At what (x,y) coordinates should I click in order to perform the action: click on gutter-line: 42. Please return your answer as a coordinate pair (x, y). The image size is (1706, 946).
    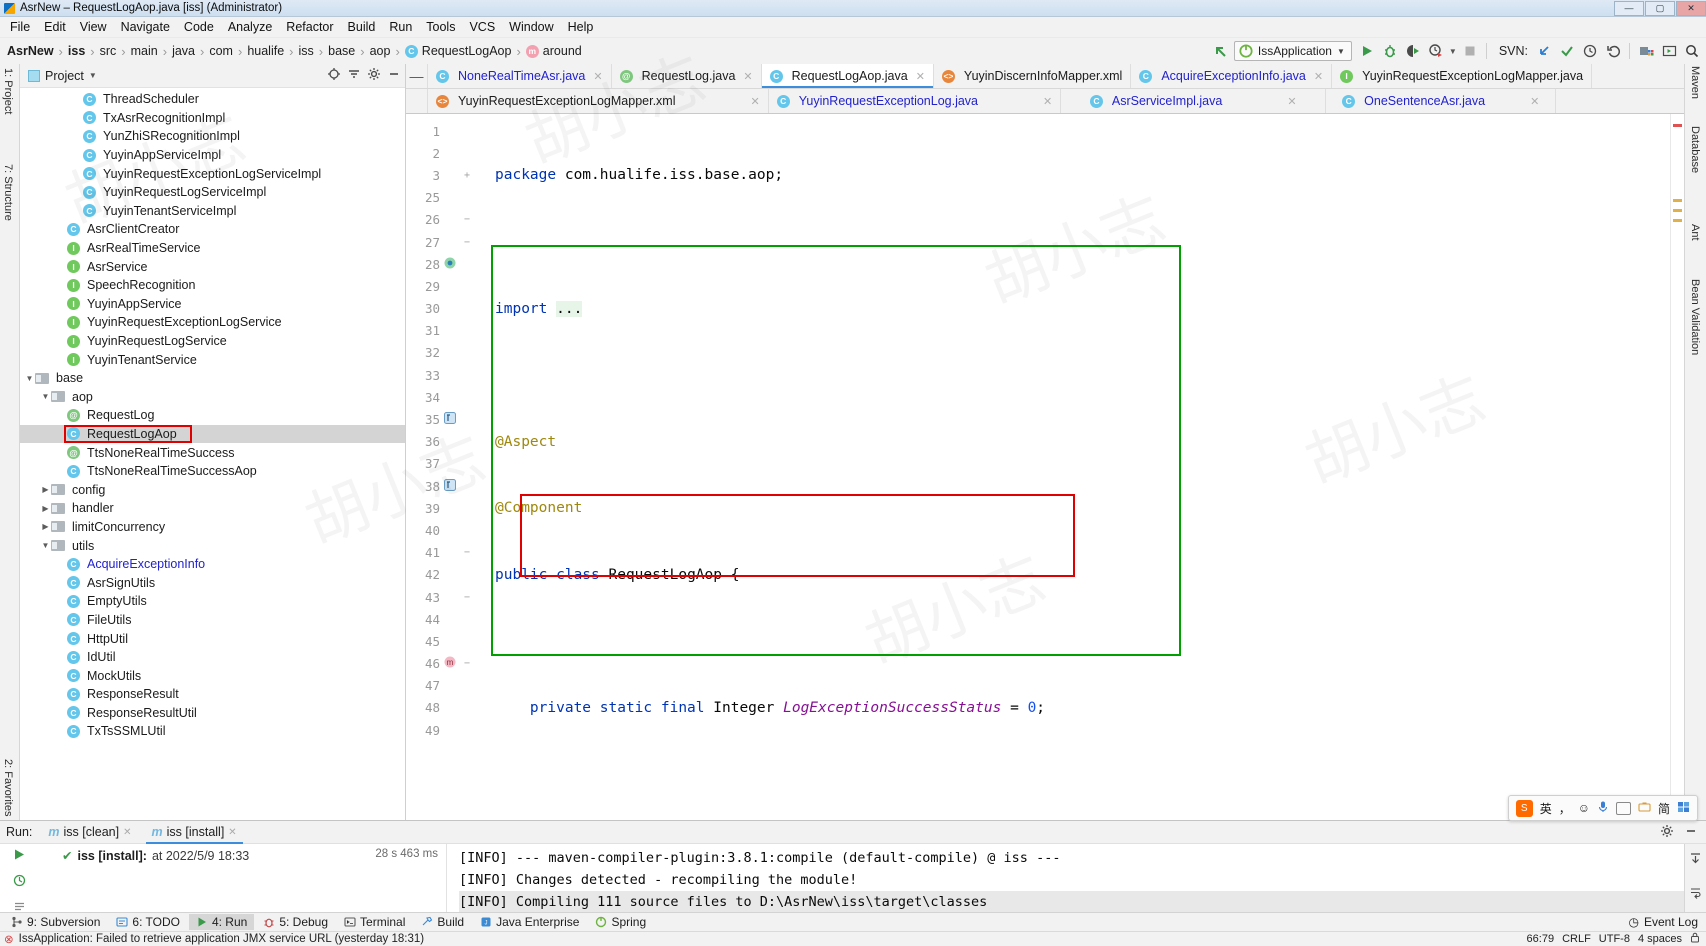
    Looking at the image, I should click on (448, 575).